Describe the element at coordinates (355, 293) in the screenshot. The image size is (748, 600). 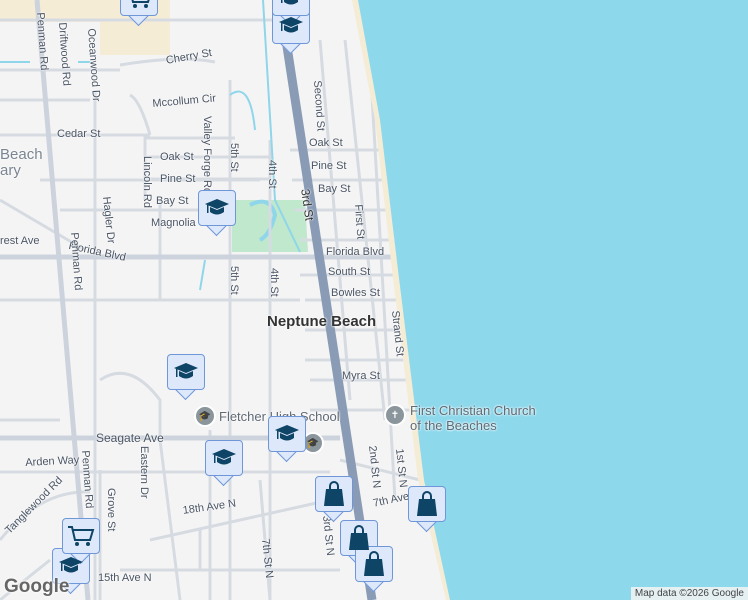
I see `street-label: Bowles St` at that location.